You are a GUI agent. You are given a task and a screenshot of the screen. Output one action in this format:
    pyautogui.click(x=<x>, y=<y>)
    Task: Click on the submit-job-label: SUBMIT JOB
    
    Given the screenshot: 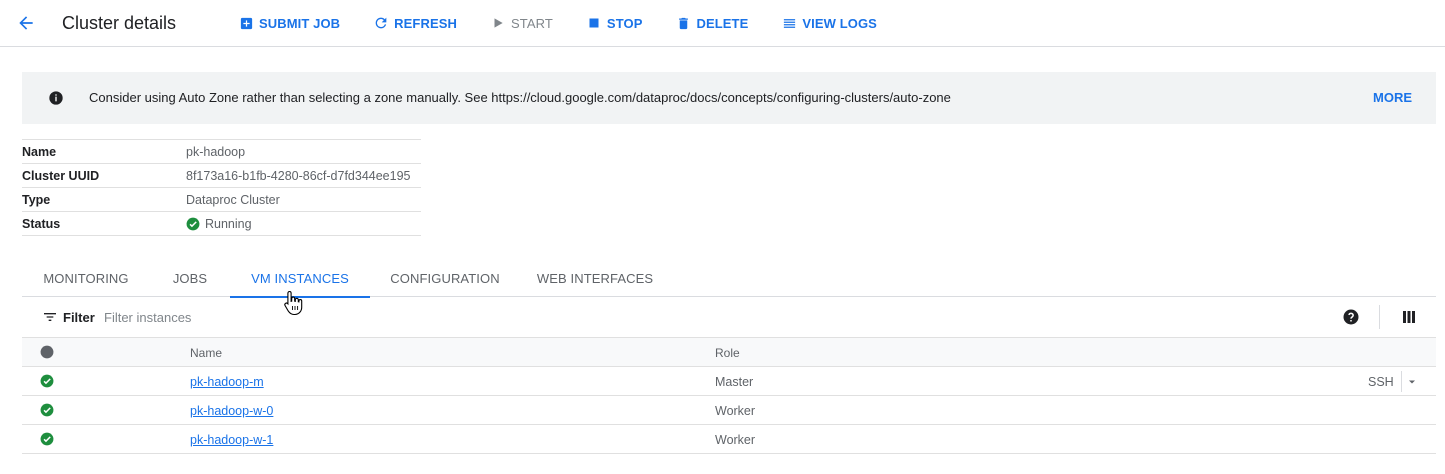 What is the action you would take?
    pyautogui.click(x=300, y=23)
    